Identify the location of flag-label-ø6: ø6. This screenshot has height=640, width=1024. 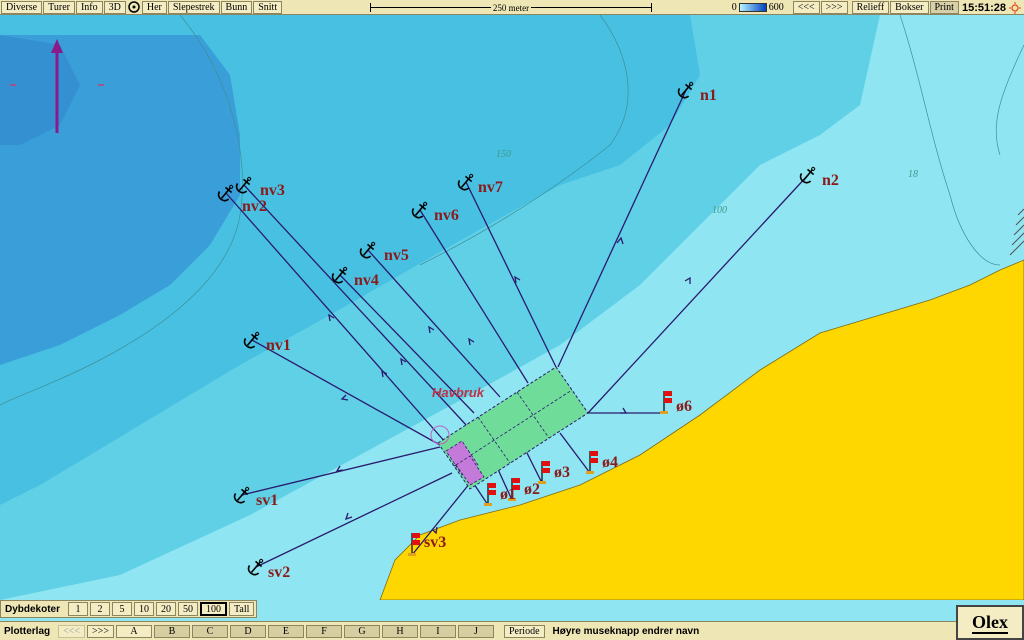
(684, 406).